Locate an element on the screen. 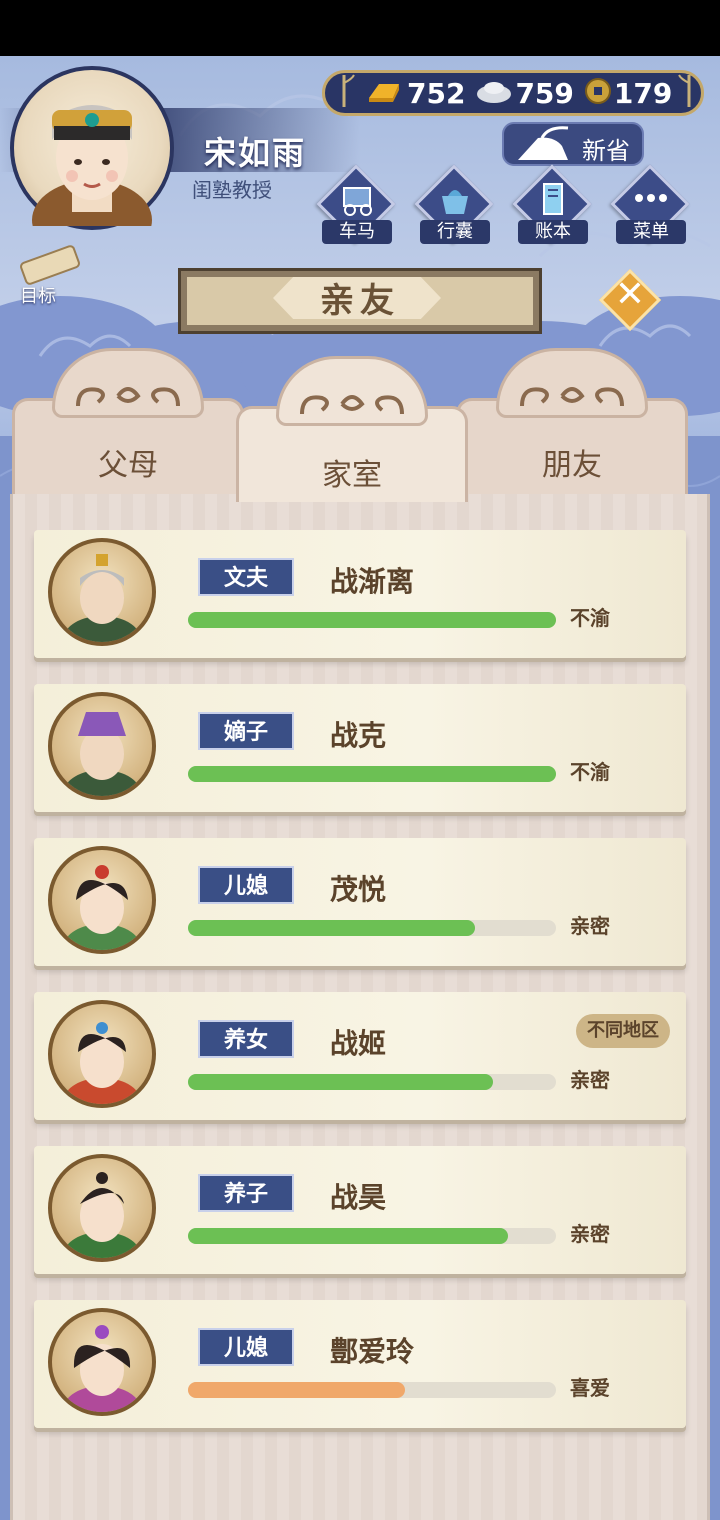 This screenshot has width=720, height=1520. status-bar is located at coordinates (360, 28).